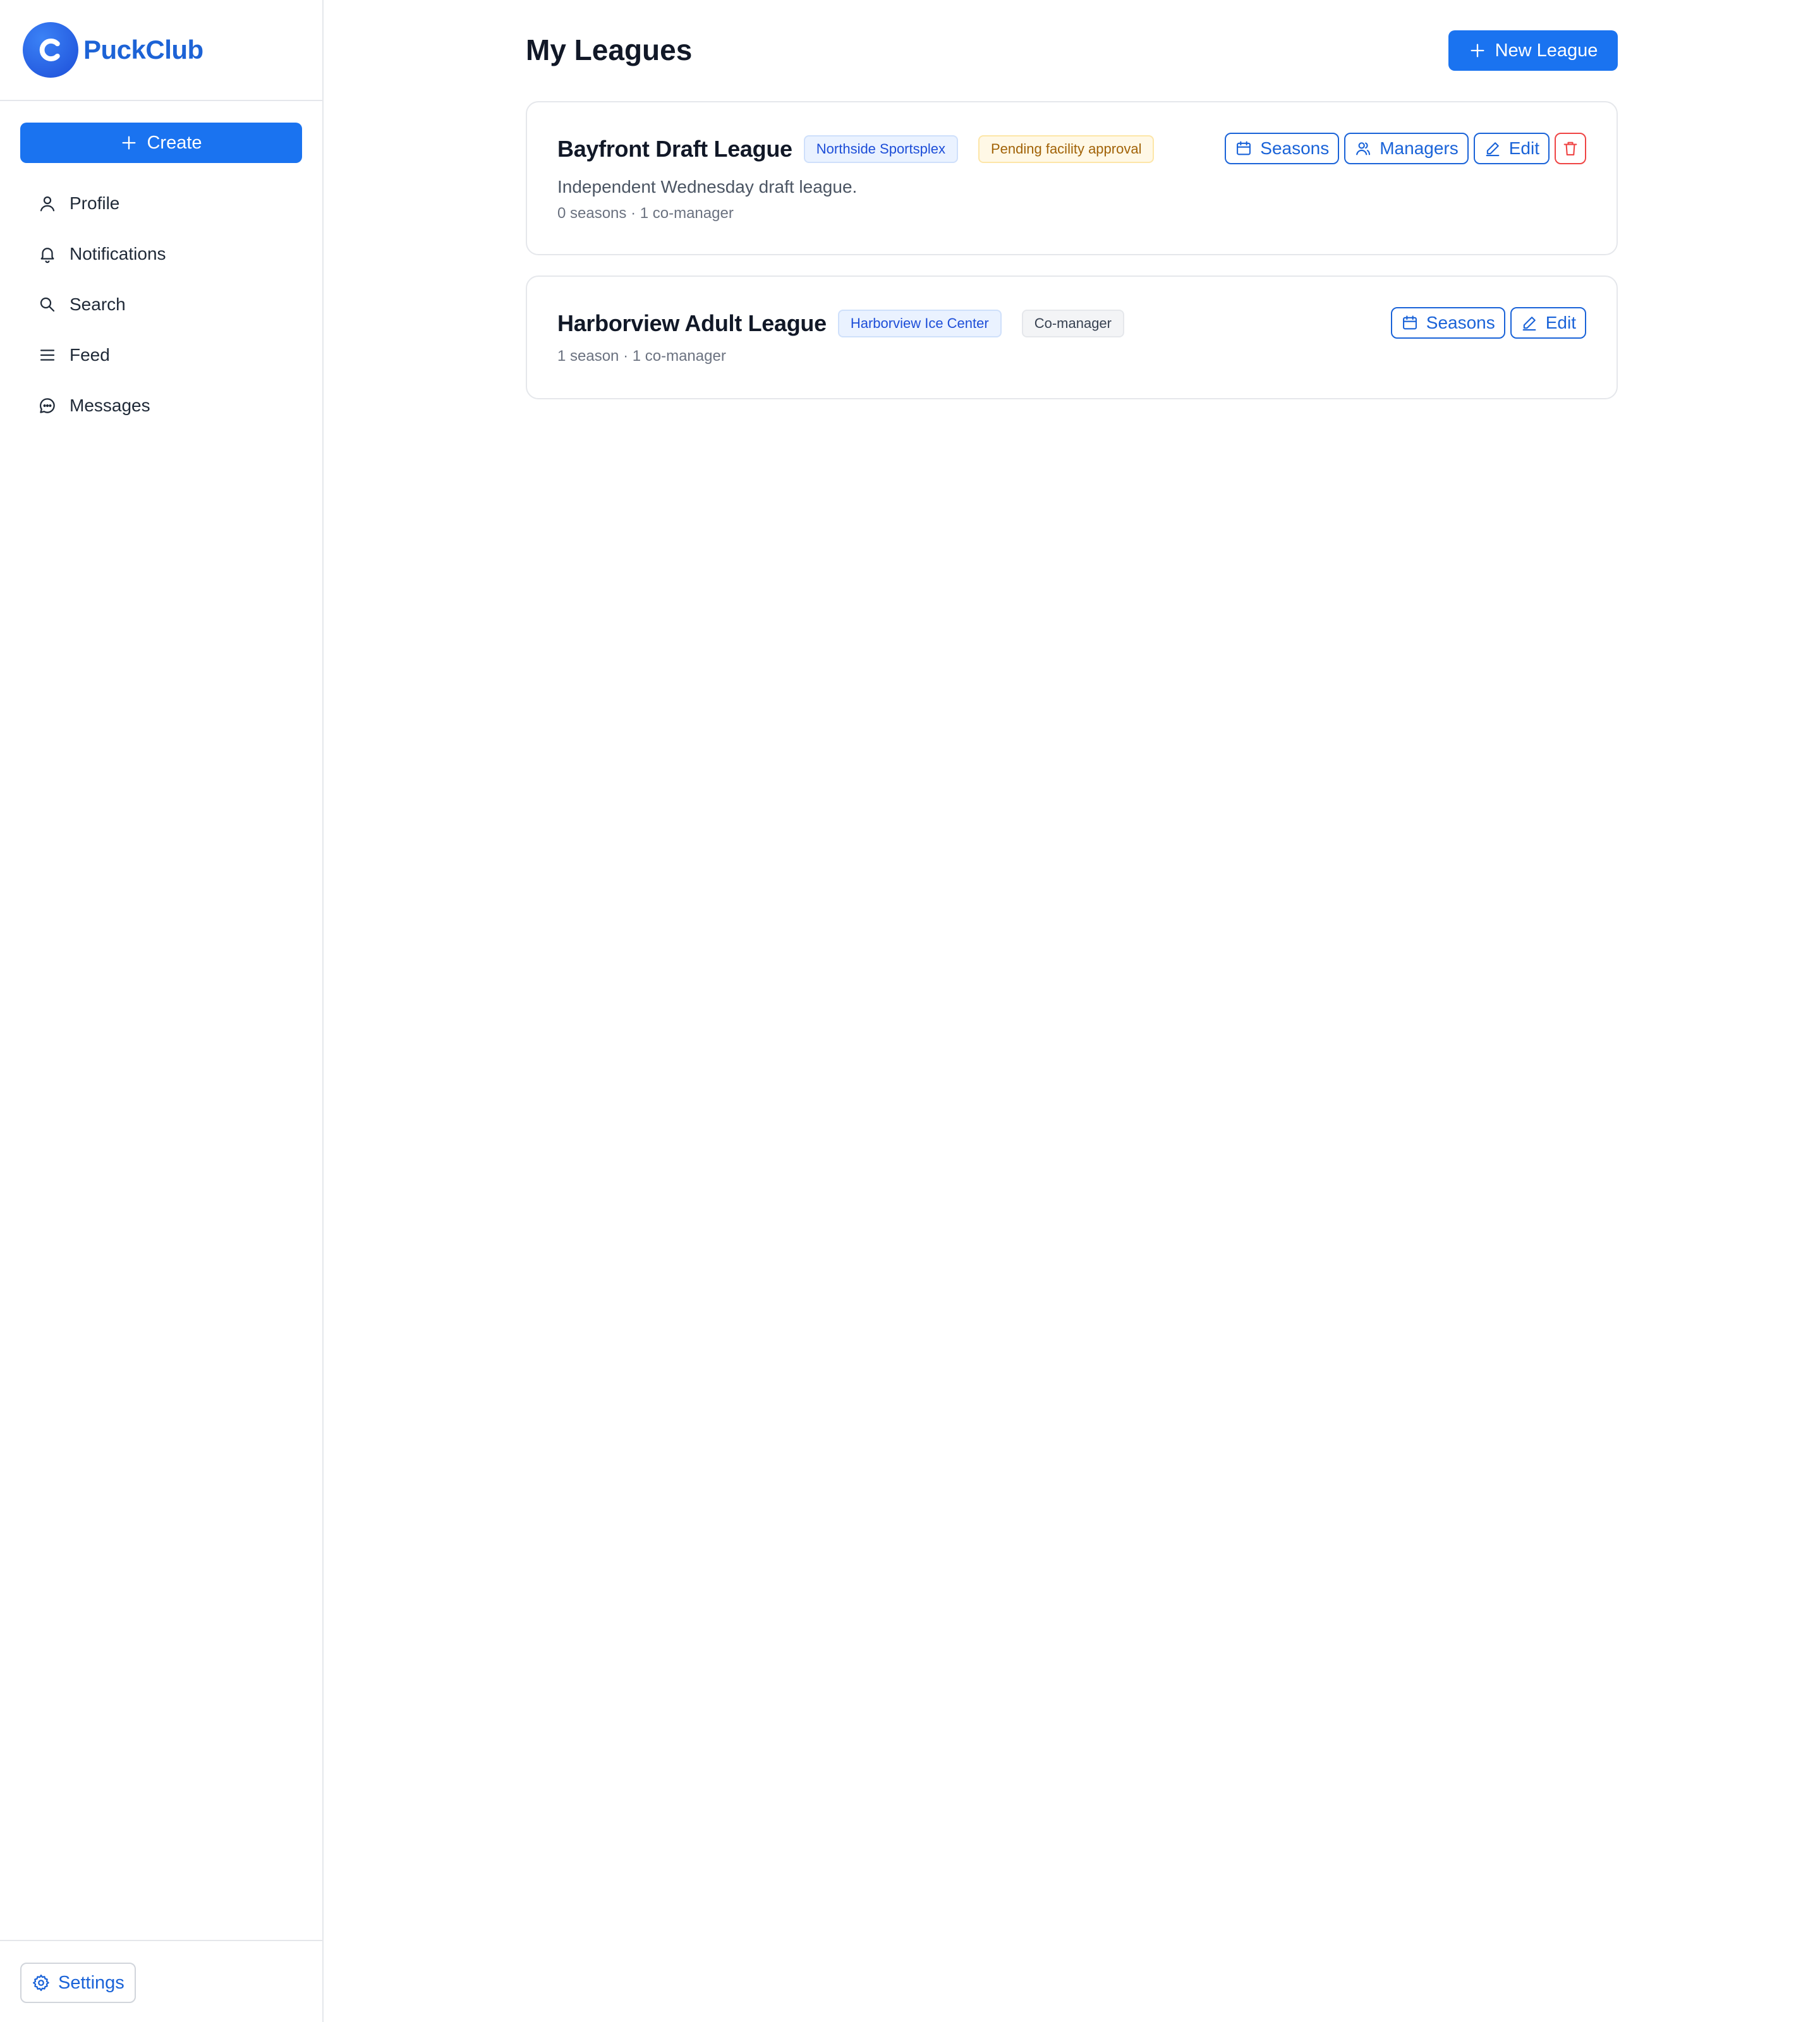 This screenshot has height=2022, width=1820. I want to click on league-actions: Seasons Edit, so click(1488, 323).